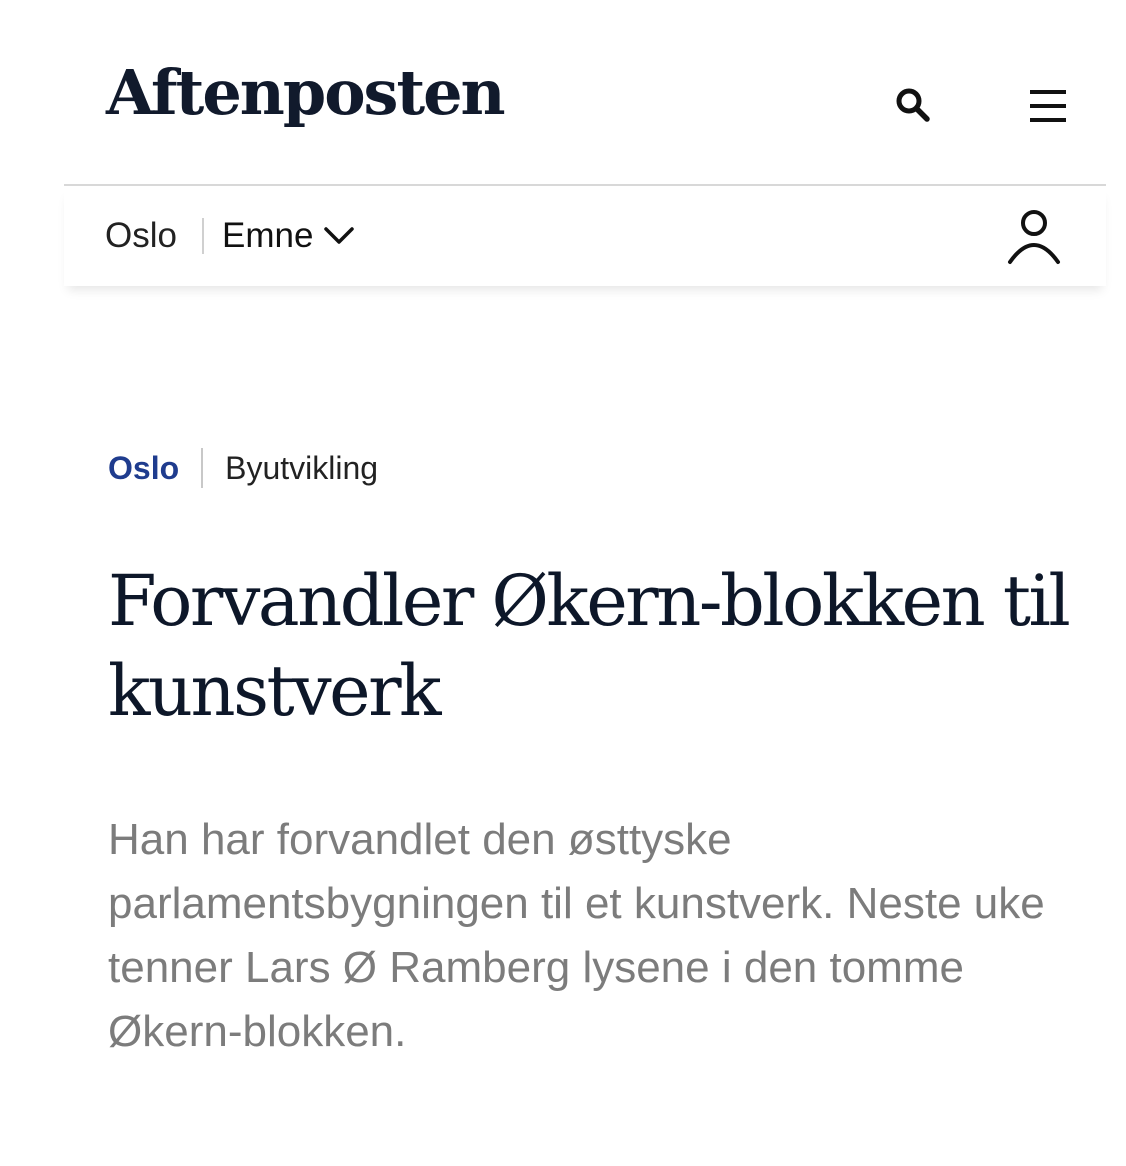 This screenshot has width=1126, height=1166. I want to click on subnav-oslo-link: Oslo, so click(141, 236).